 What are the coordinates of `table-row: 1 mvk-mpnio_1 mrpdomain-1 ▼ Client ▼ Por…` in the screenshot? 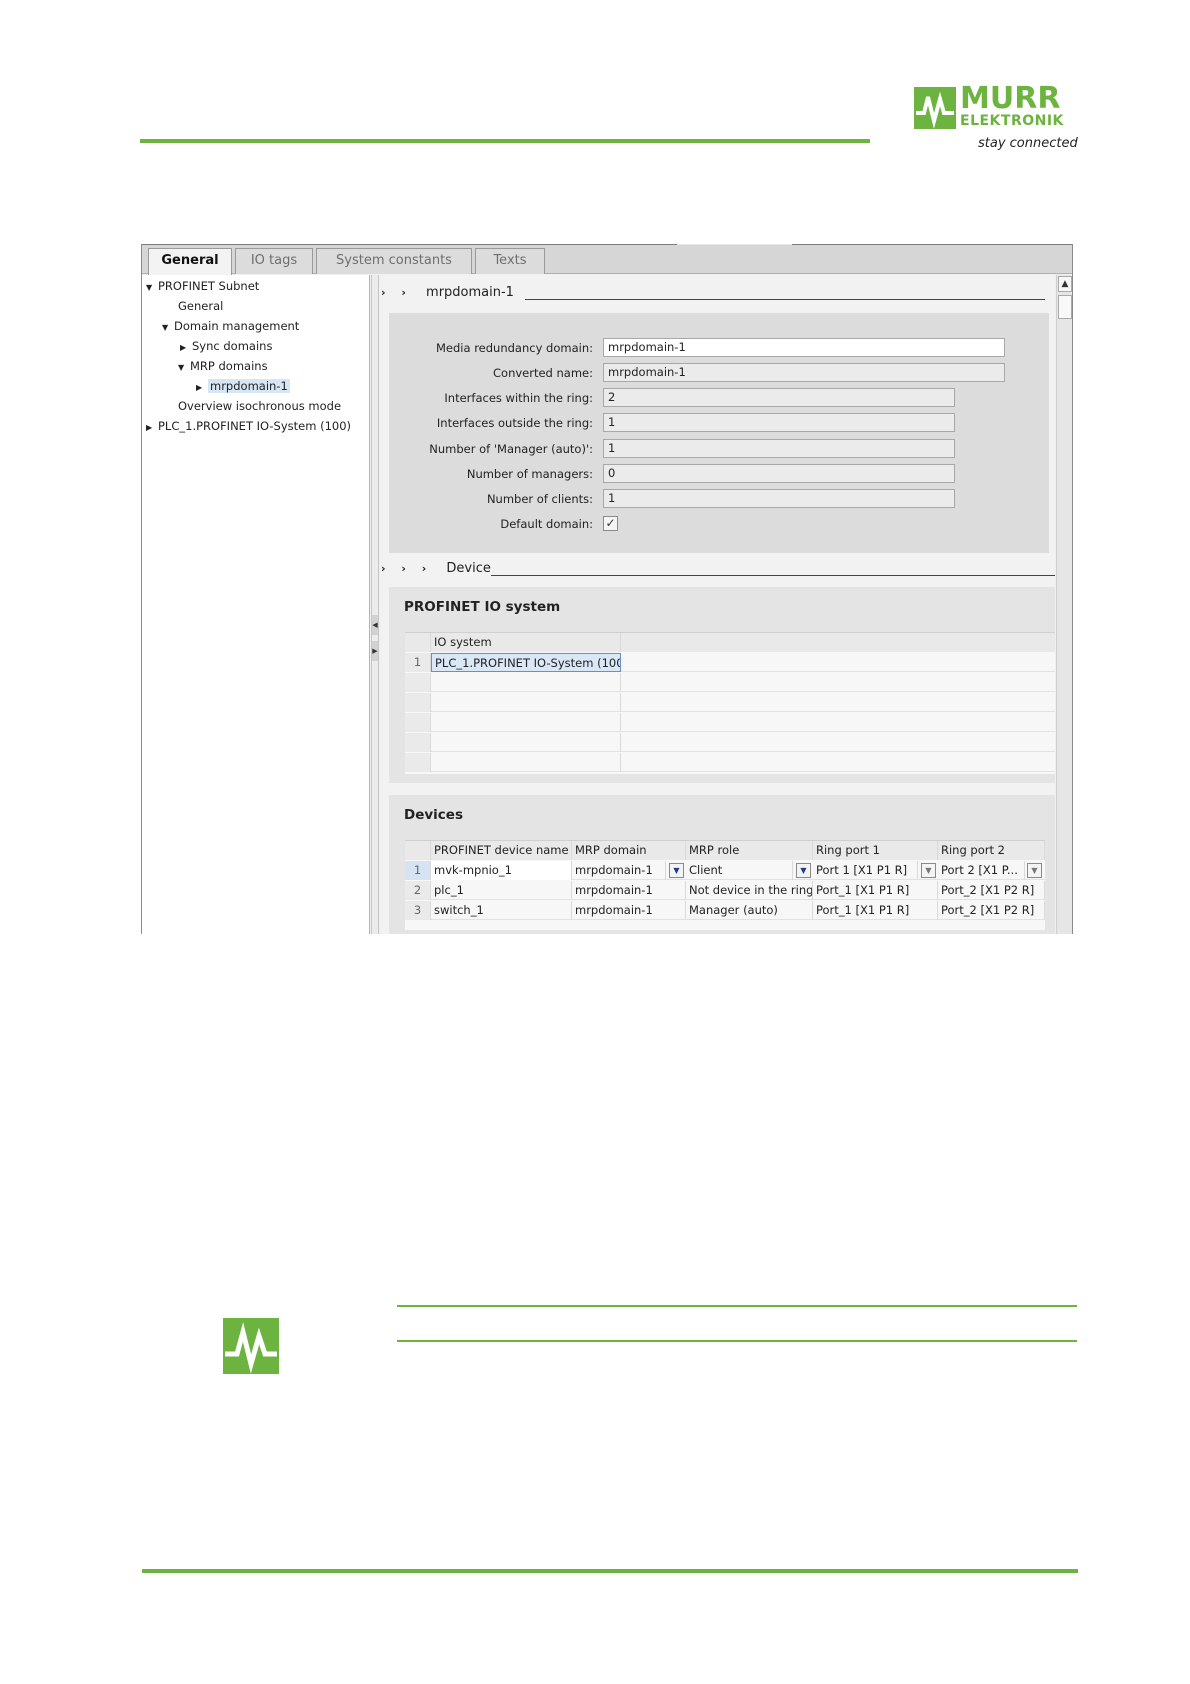 It's located at (725, 870).